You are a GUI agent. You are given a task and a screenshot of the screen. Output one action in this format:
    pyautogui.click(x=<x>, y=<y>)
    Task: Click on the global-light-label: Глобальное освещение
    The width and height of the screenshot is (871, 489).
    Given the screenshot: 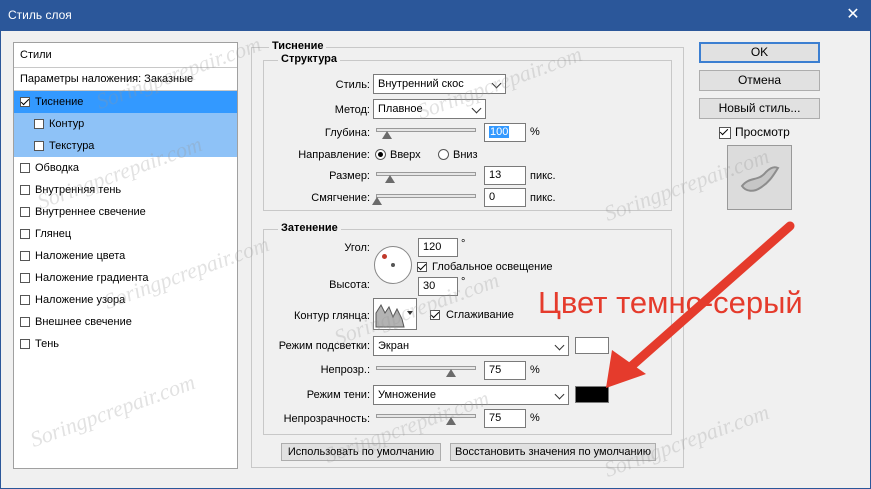 What is the action you would take?
    pyautogui.click(x=492, y=267)
    